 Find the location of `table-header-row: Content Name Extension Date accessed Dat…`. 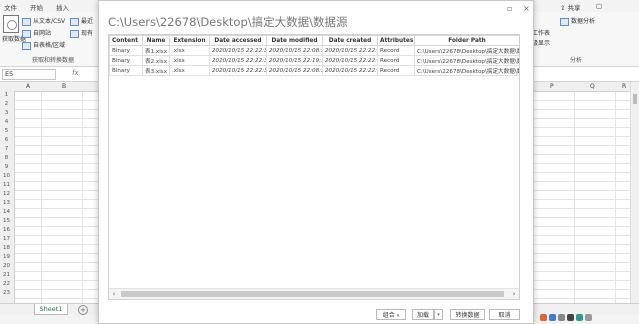

table-header-row: Content Name Extension Date accessed Dat… is located at coordinates (314, 40).